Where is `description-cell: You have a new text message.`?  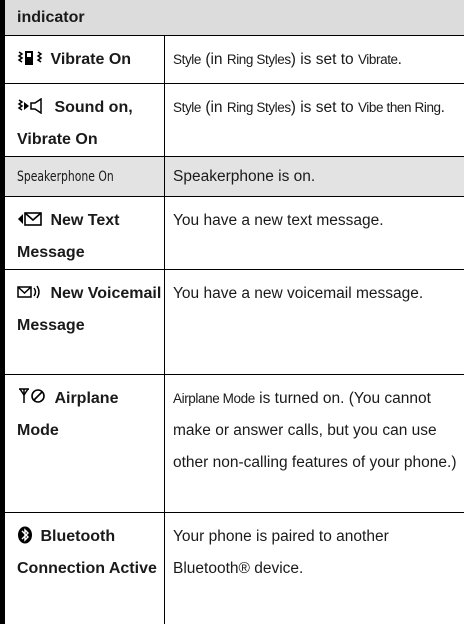 description-cell: You have a new text message. is located at coordinates (314, 217).